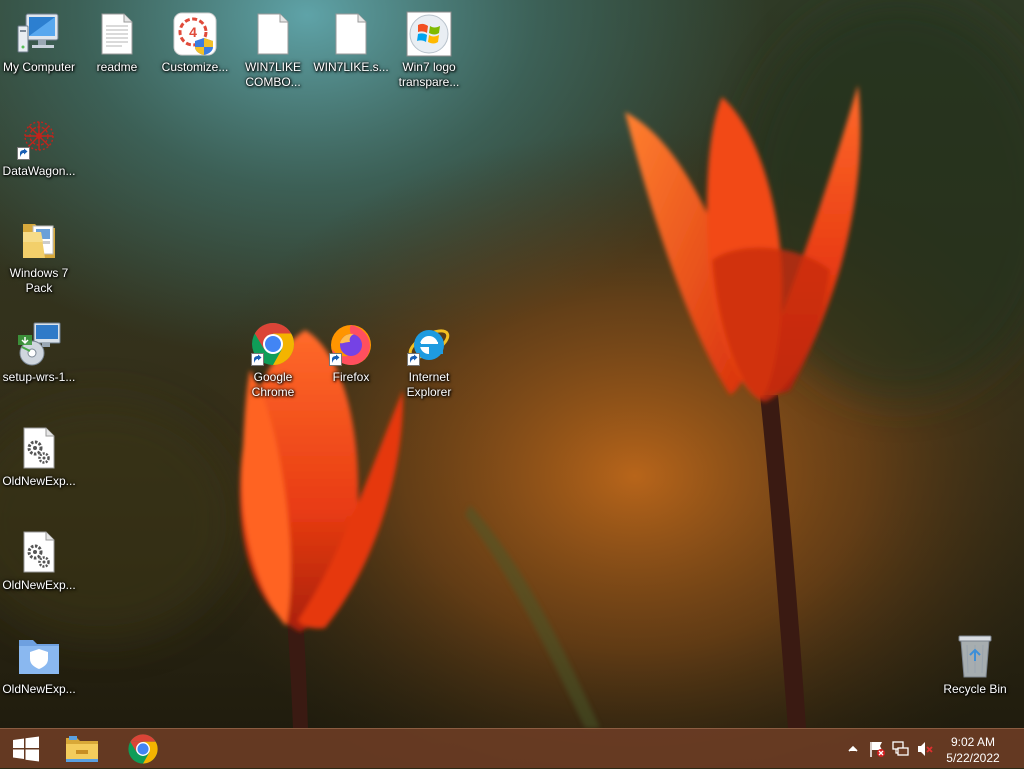 This screenshot has width=1024, height=769. Describe the element at coordinates (39, 344) in the screenshot. I see `setup-installer-icon` at that location.